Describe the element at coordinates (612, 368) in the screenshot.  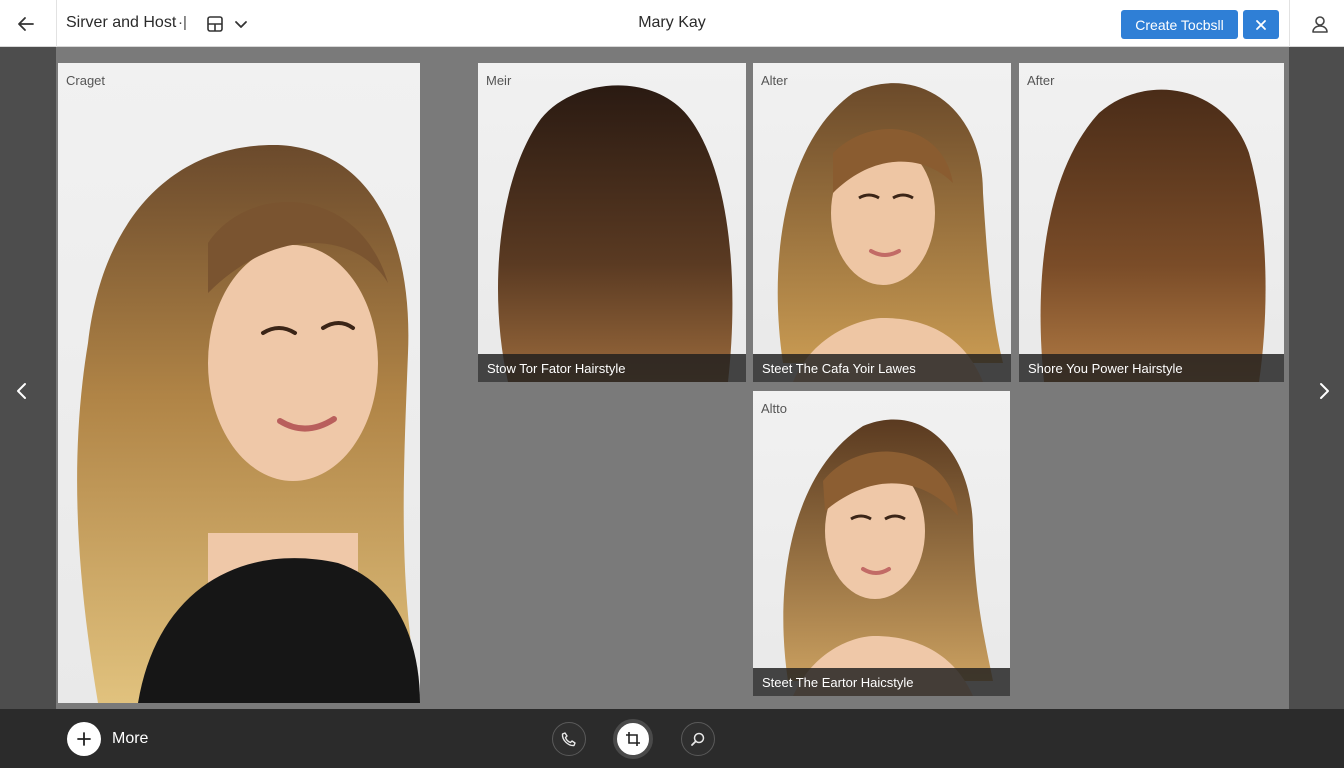
I see `card-caption: Stow Tor Fator Hairstyle` at that location.